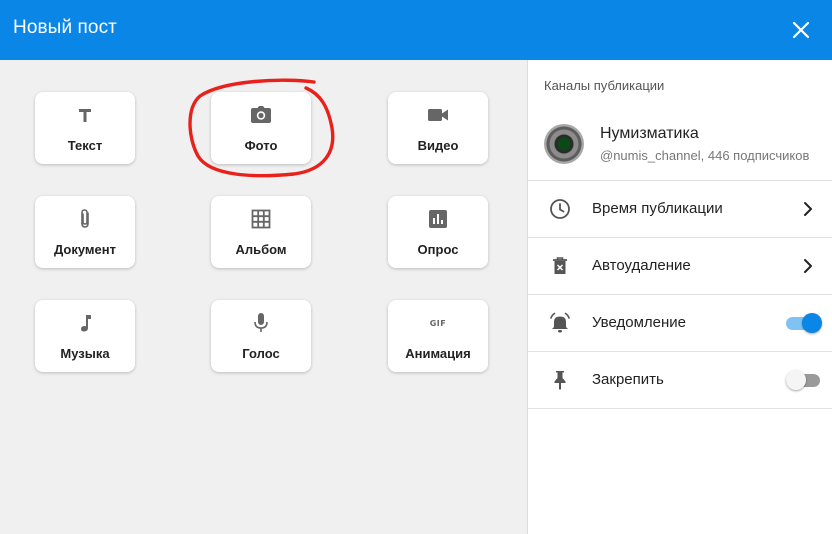 This screenshot has height=534, width=832. What do you see at coordinates (261, 322) in the screenshot?
I see `microphone-icon` at bounding box center [261, 322].